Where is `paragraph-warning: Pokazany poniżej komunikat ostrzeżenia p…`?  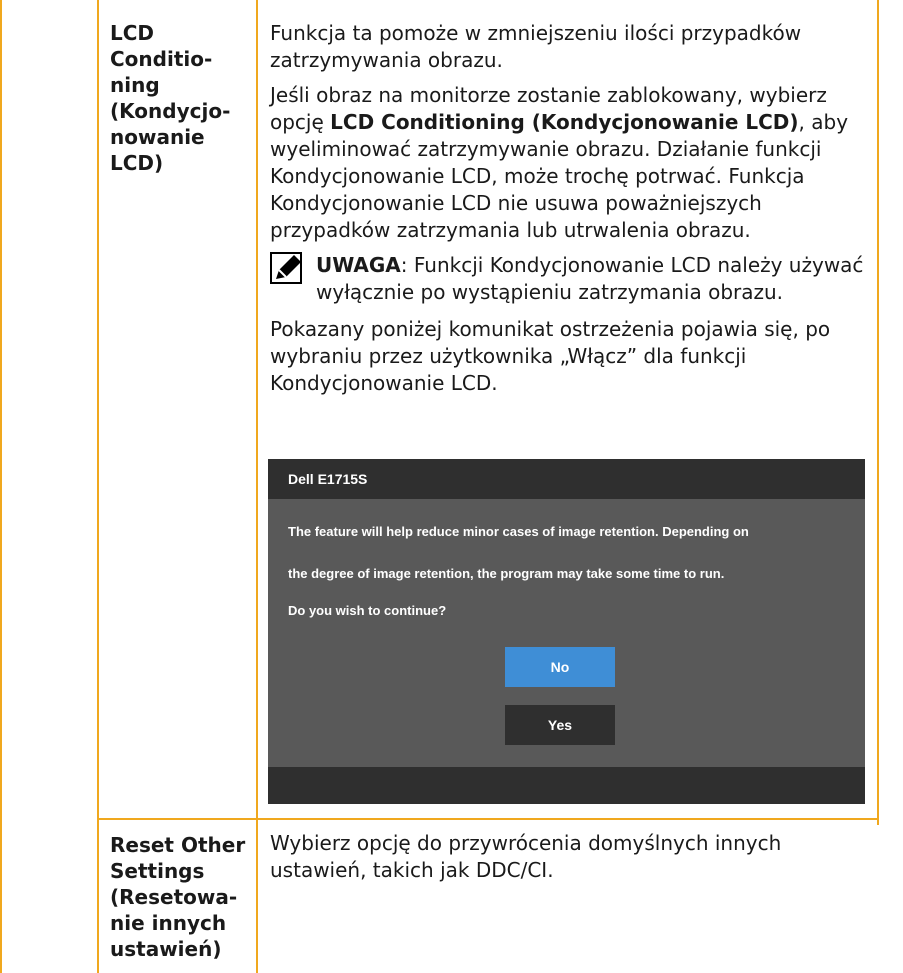 paragraph-warning: Pokazany poniżej komunikat ostrzeżenia p… is located at coordinates (550, 356).